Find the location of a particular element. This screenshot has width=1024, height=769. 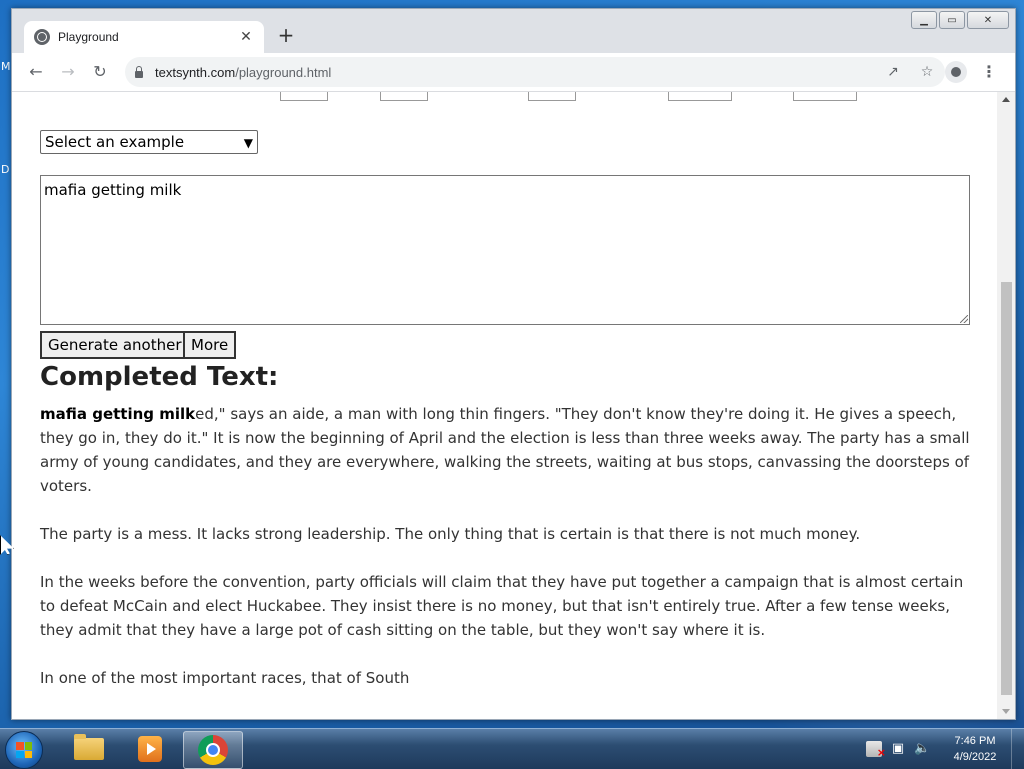

completed-text-heading: Completed Text: is located at coordinates (159, 377).